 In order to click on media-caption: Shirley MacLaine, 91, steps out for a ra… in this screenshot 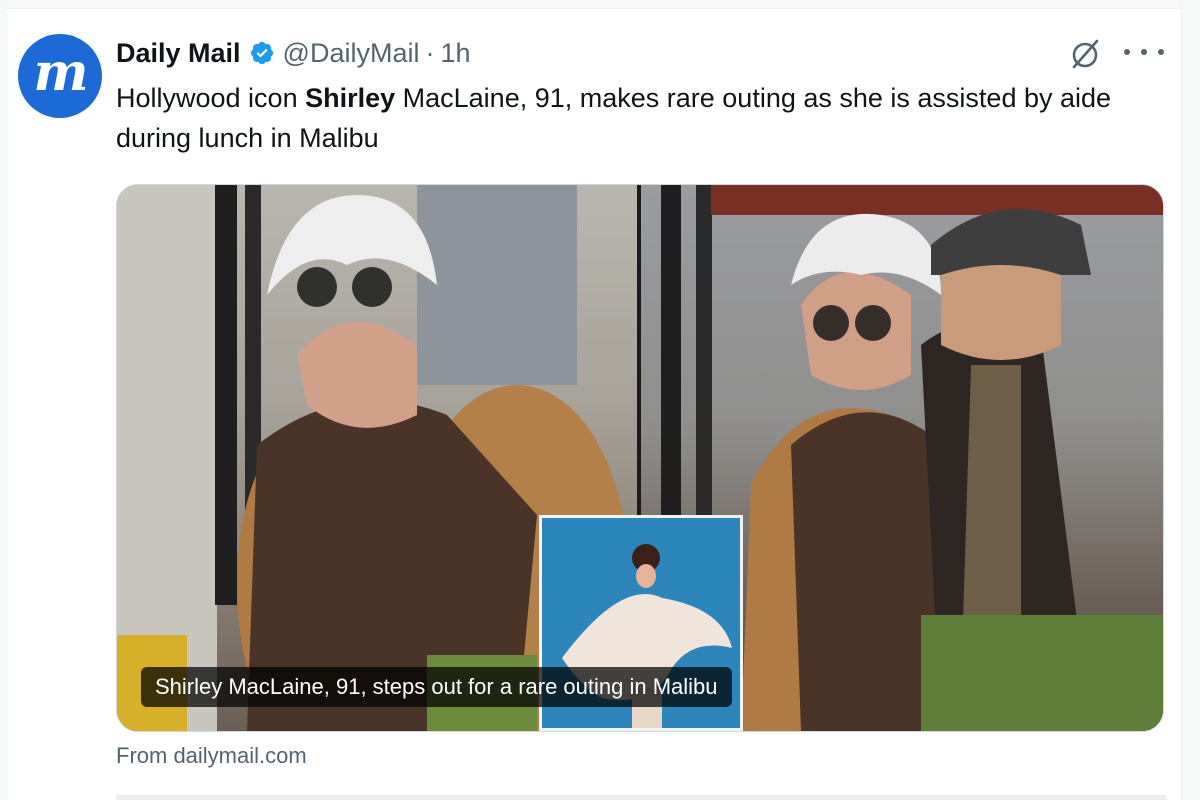, I will do `click(436, 687)`.